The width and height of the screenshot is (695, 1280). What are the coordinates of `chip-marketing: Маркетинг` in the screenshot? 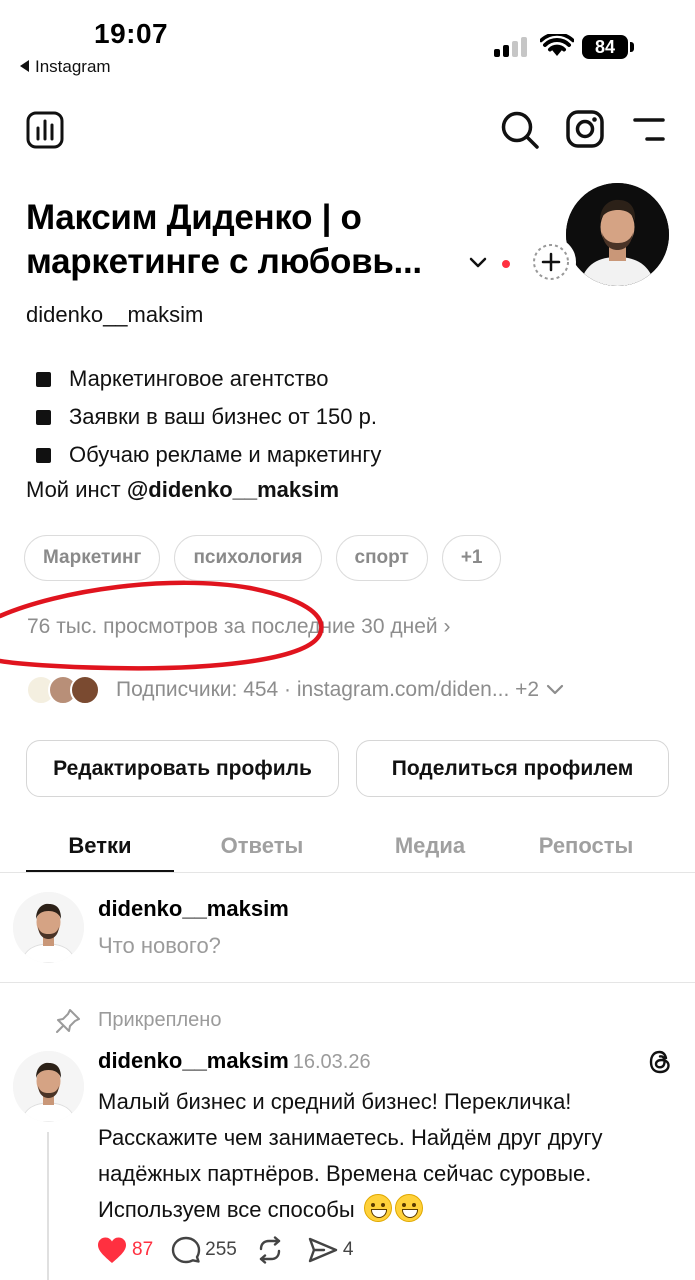 It's located at (92, 558).